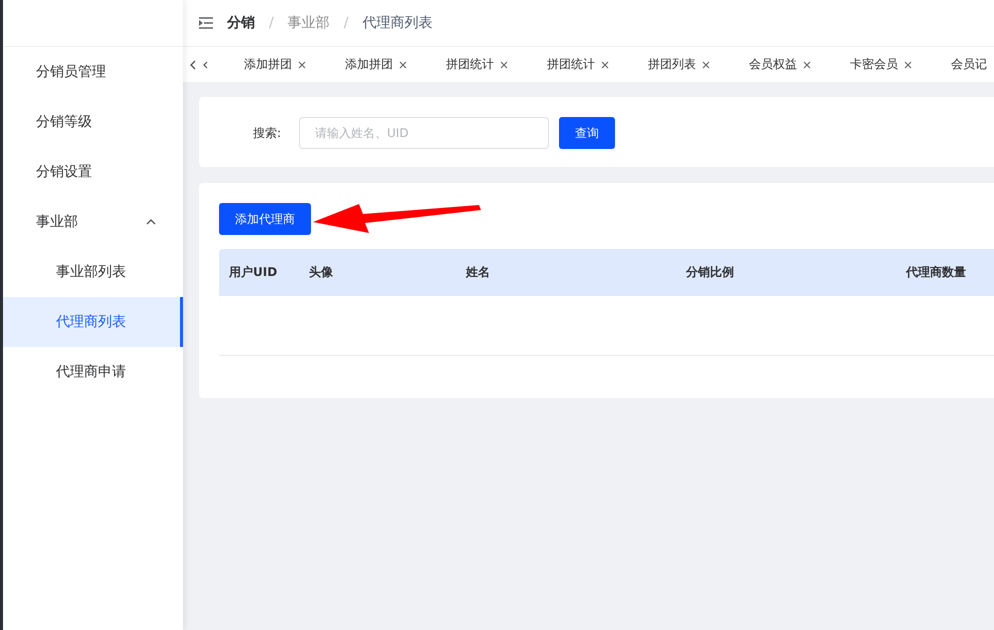  I want to click on column-header: 代理商数量, so click(935, 272).